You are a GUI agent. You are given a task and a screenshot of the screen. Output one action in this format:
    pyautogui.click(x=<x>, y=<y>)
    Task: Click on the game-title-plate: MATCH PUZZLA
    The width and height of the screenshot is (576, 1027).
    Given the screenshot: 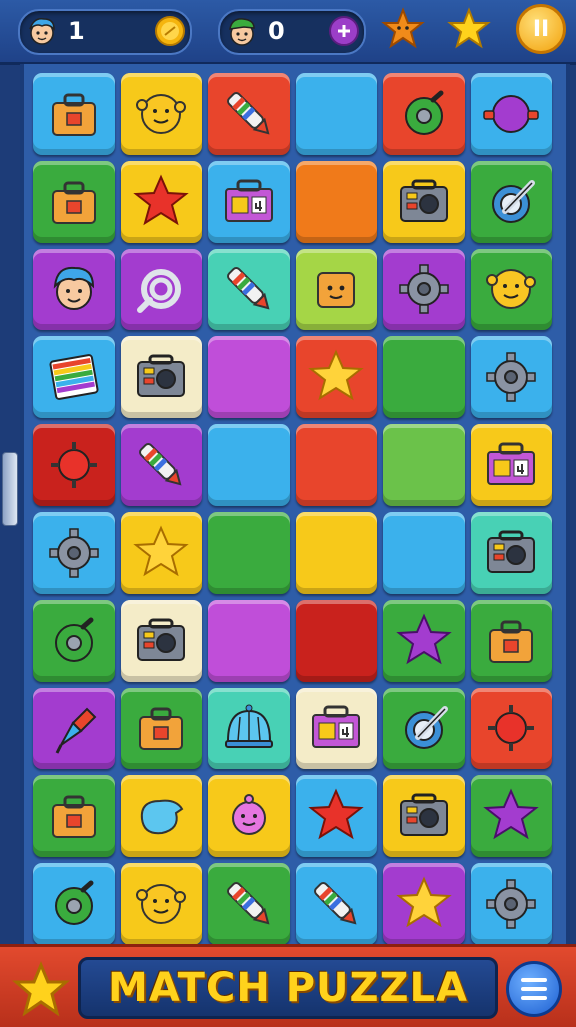 What is the action you would take?
    pyautogui.click(x=288, y=988)
    